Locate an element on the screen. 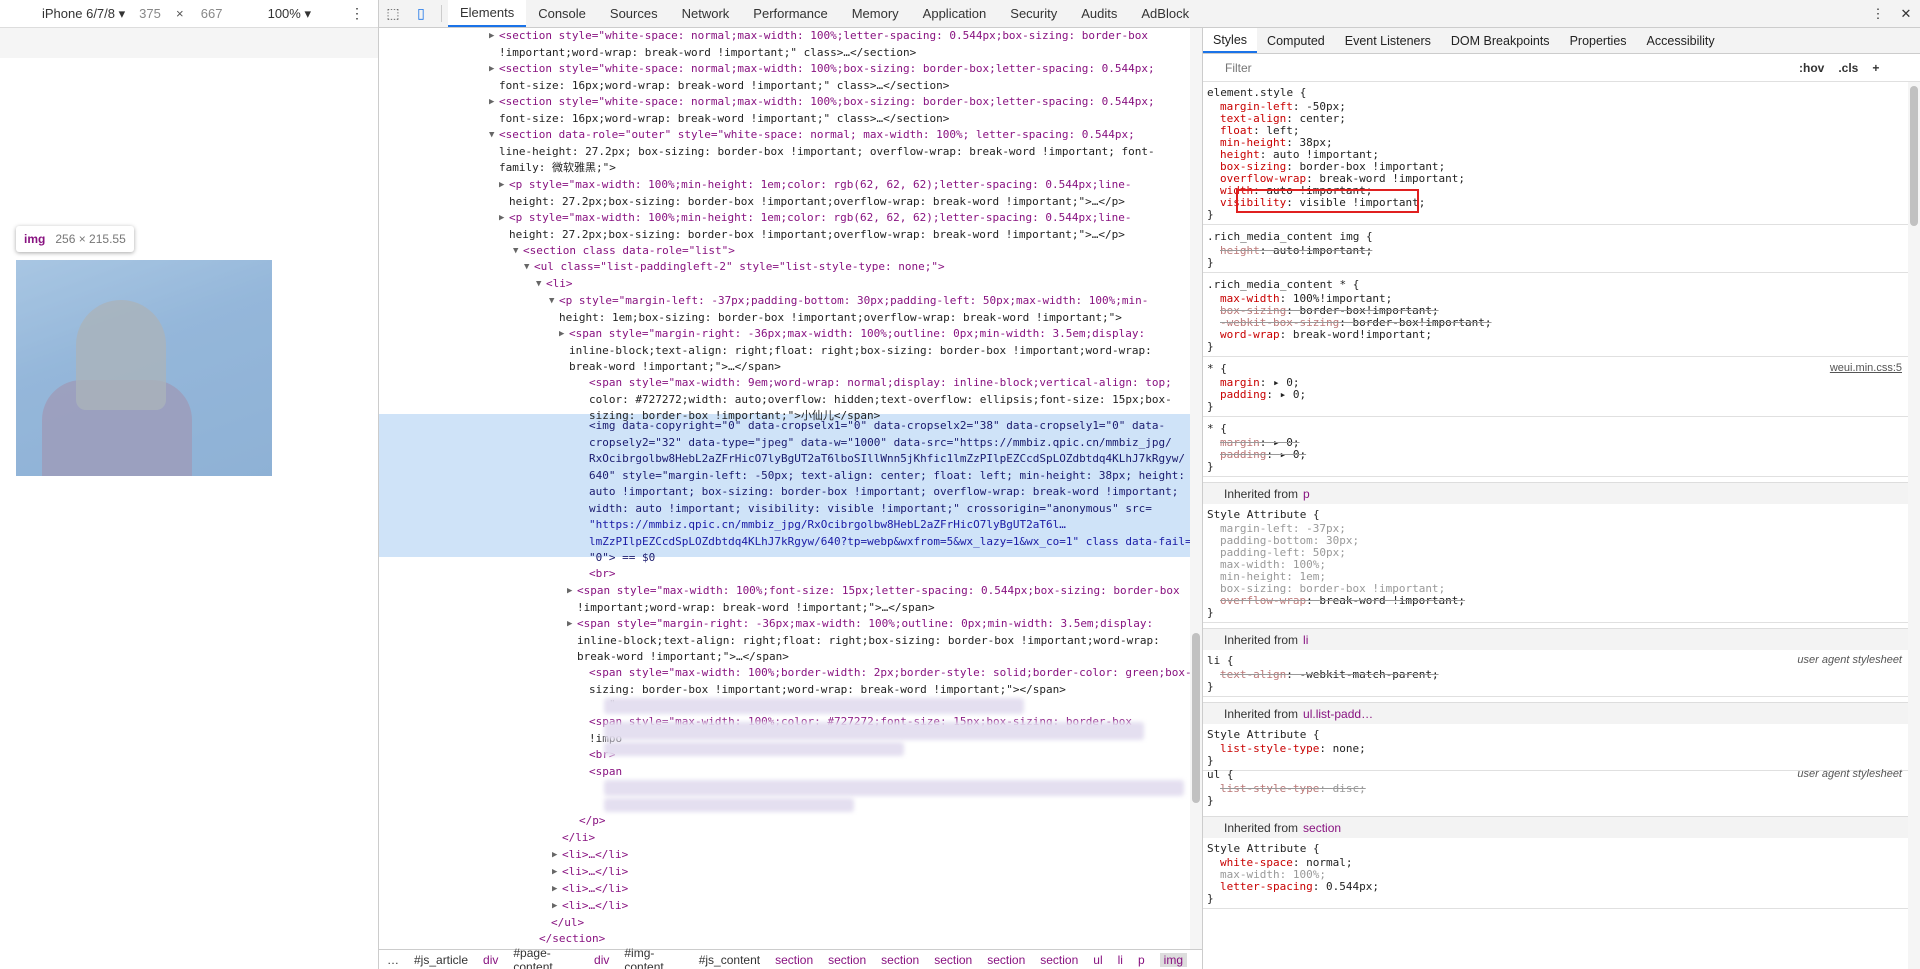 This screenshot has height=969, width=1920. style-property: height: auto!important; is located at coordinates (1296, 251).